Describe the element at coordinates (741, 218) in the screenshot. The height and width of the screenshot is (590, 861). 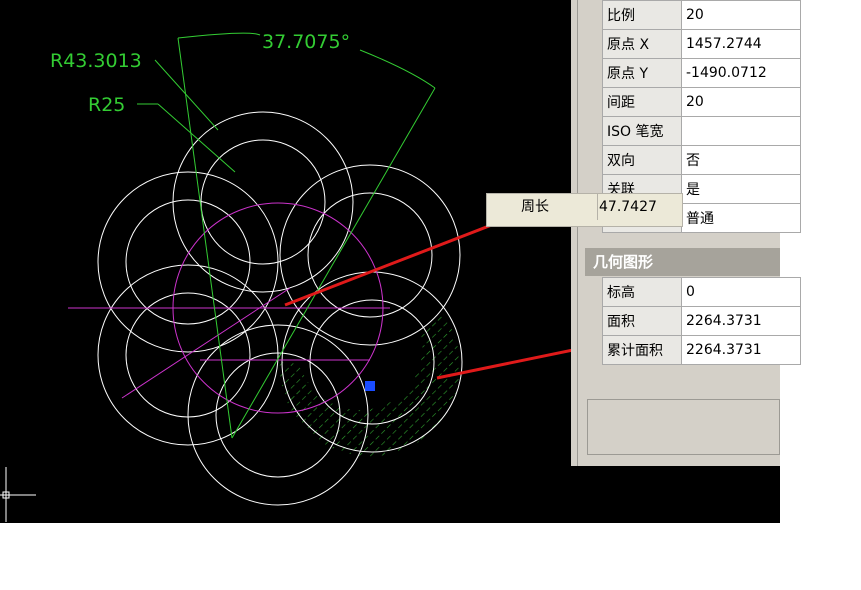
I see `property-value: 普通` at that location.